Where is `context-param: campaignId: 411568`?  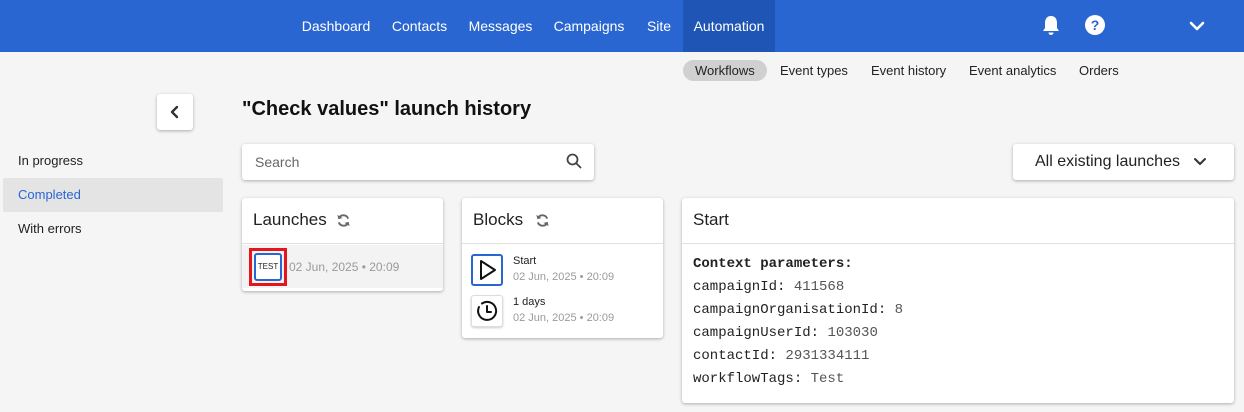 context-param: campaignId: 411568 is located at coordinates (768, 287).